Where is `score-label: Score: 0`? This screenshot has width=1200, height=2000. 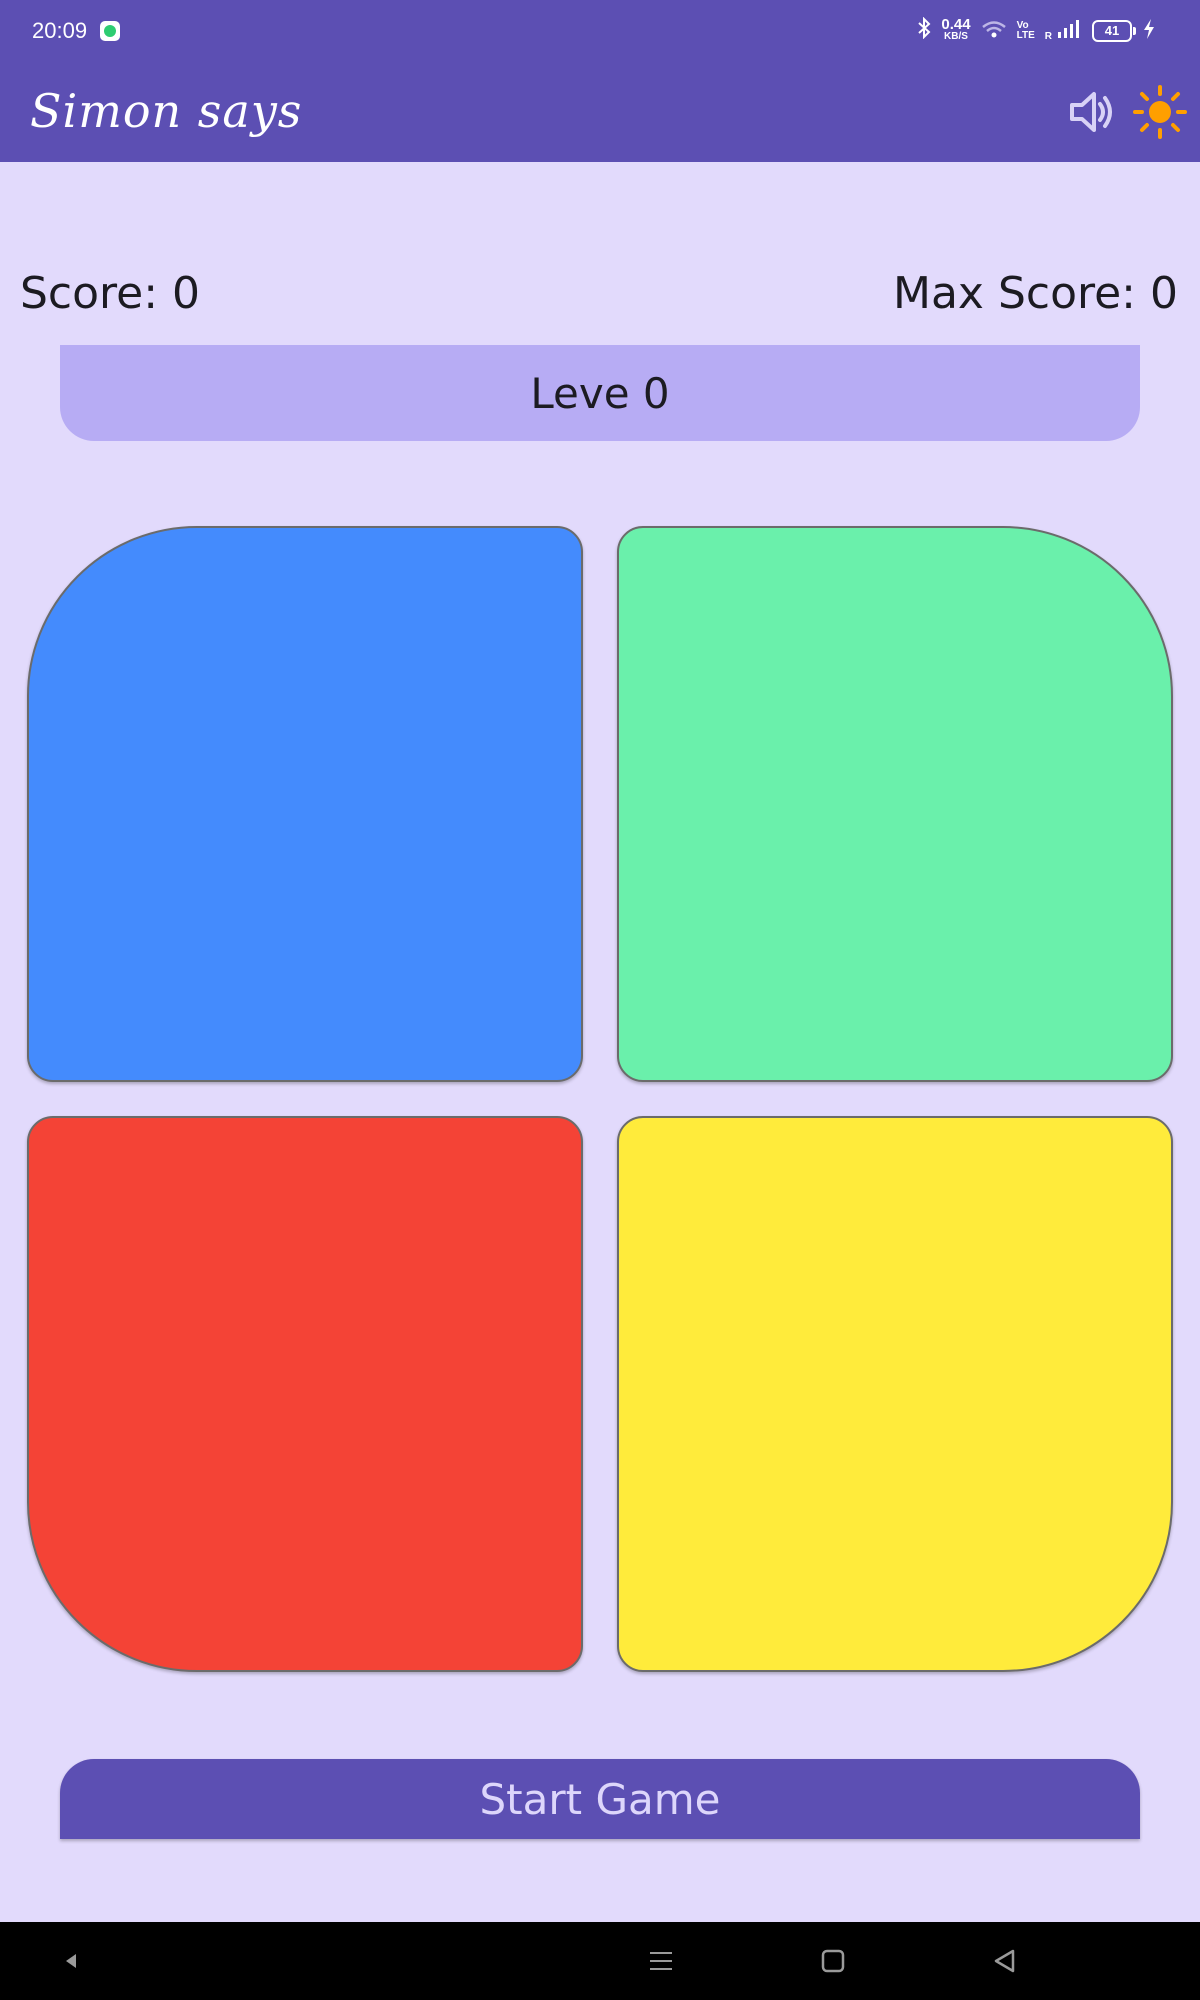 score-label: Score: 0 is located at coordinates (110, 293).